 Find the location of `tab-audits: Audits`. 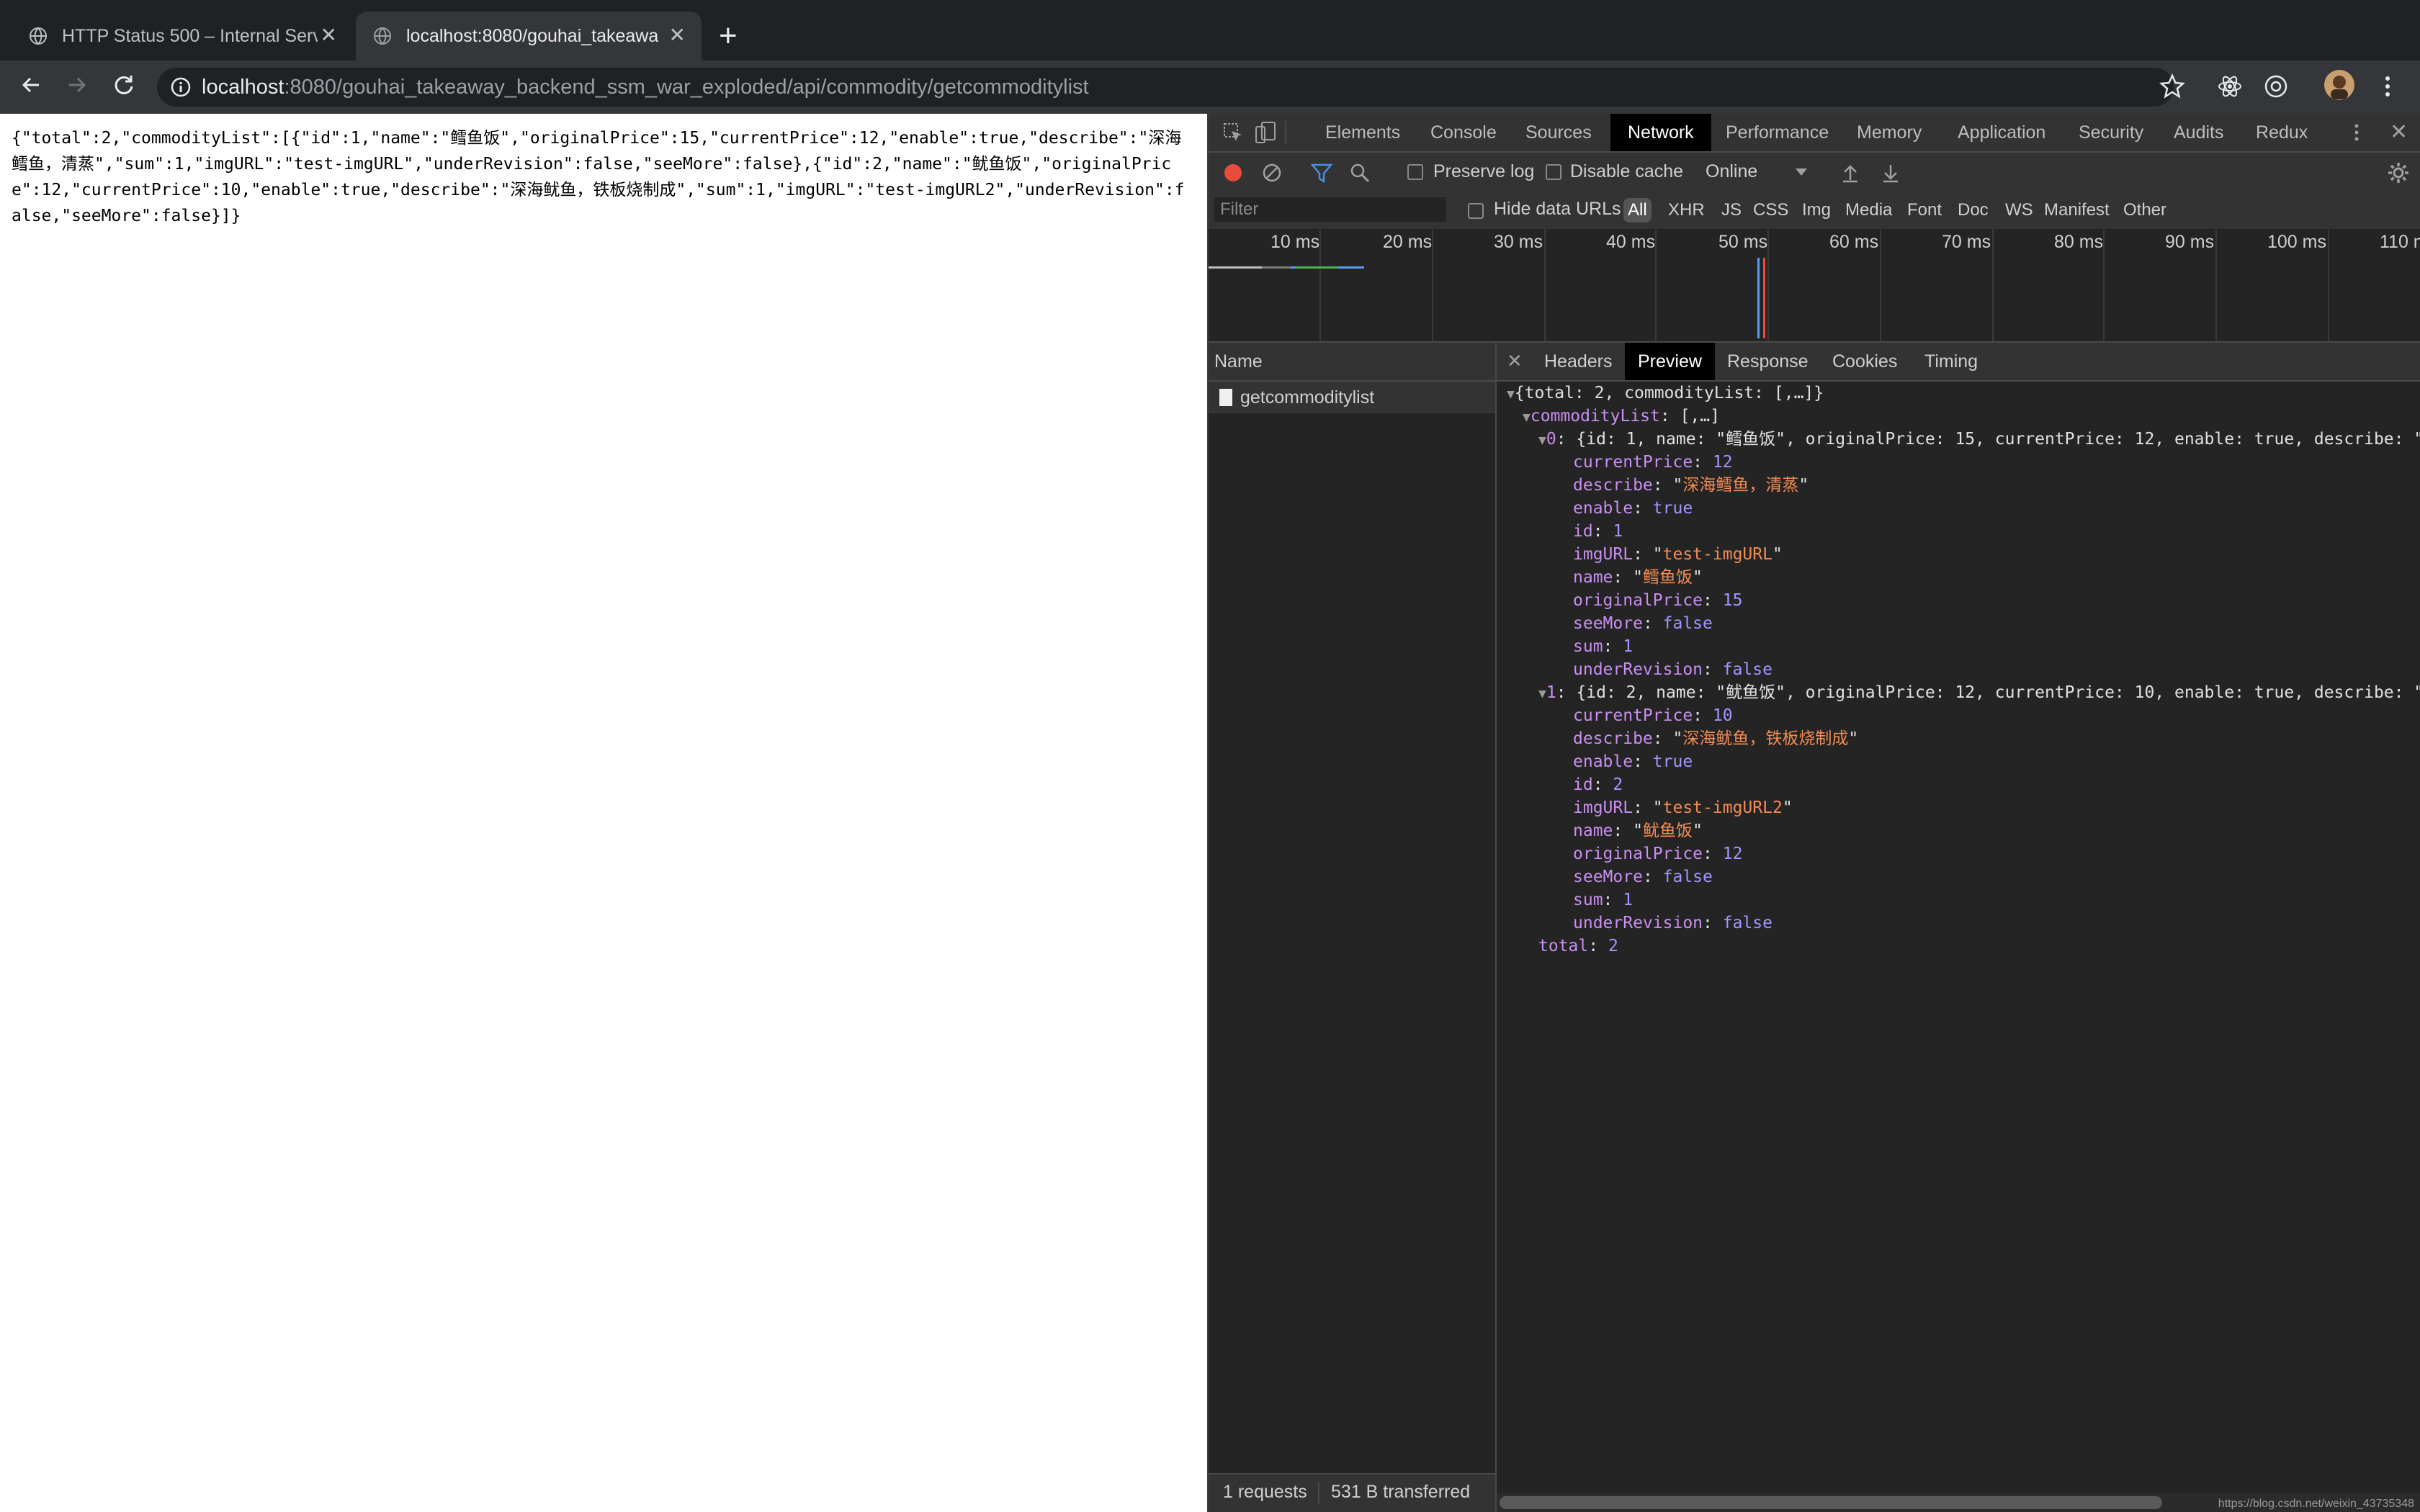

tab-audits: Audits is located at coordinates (2198, 132).